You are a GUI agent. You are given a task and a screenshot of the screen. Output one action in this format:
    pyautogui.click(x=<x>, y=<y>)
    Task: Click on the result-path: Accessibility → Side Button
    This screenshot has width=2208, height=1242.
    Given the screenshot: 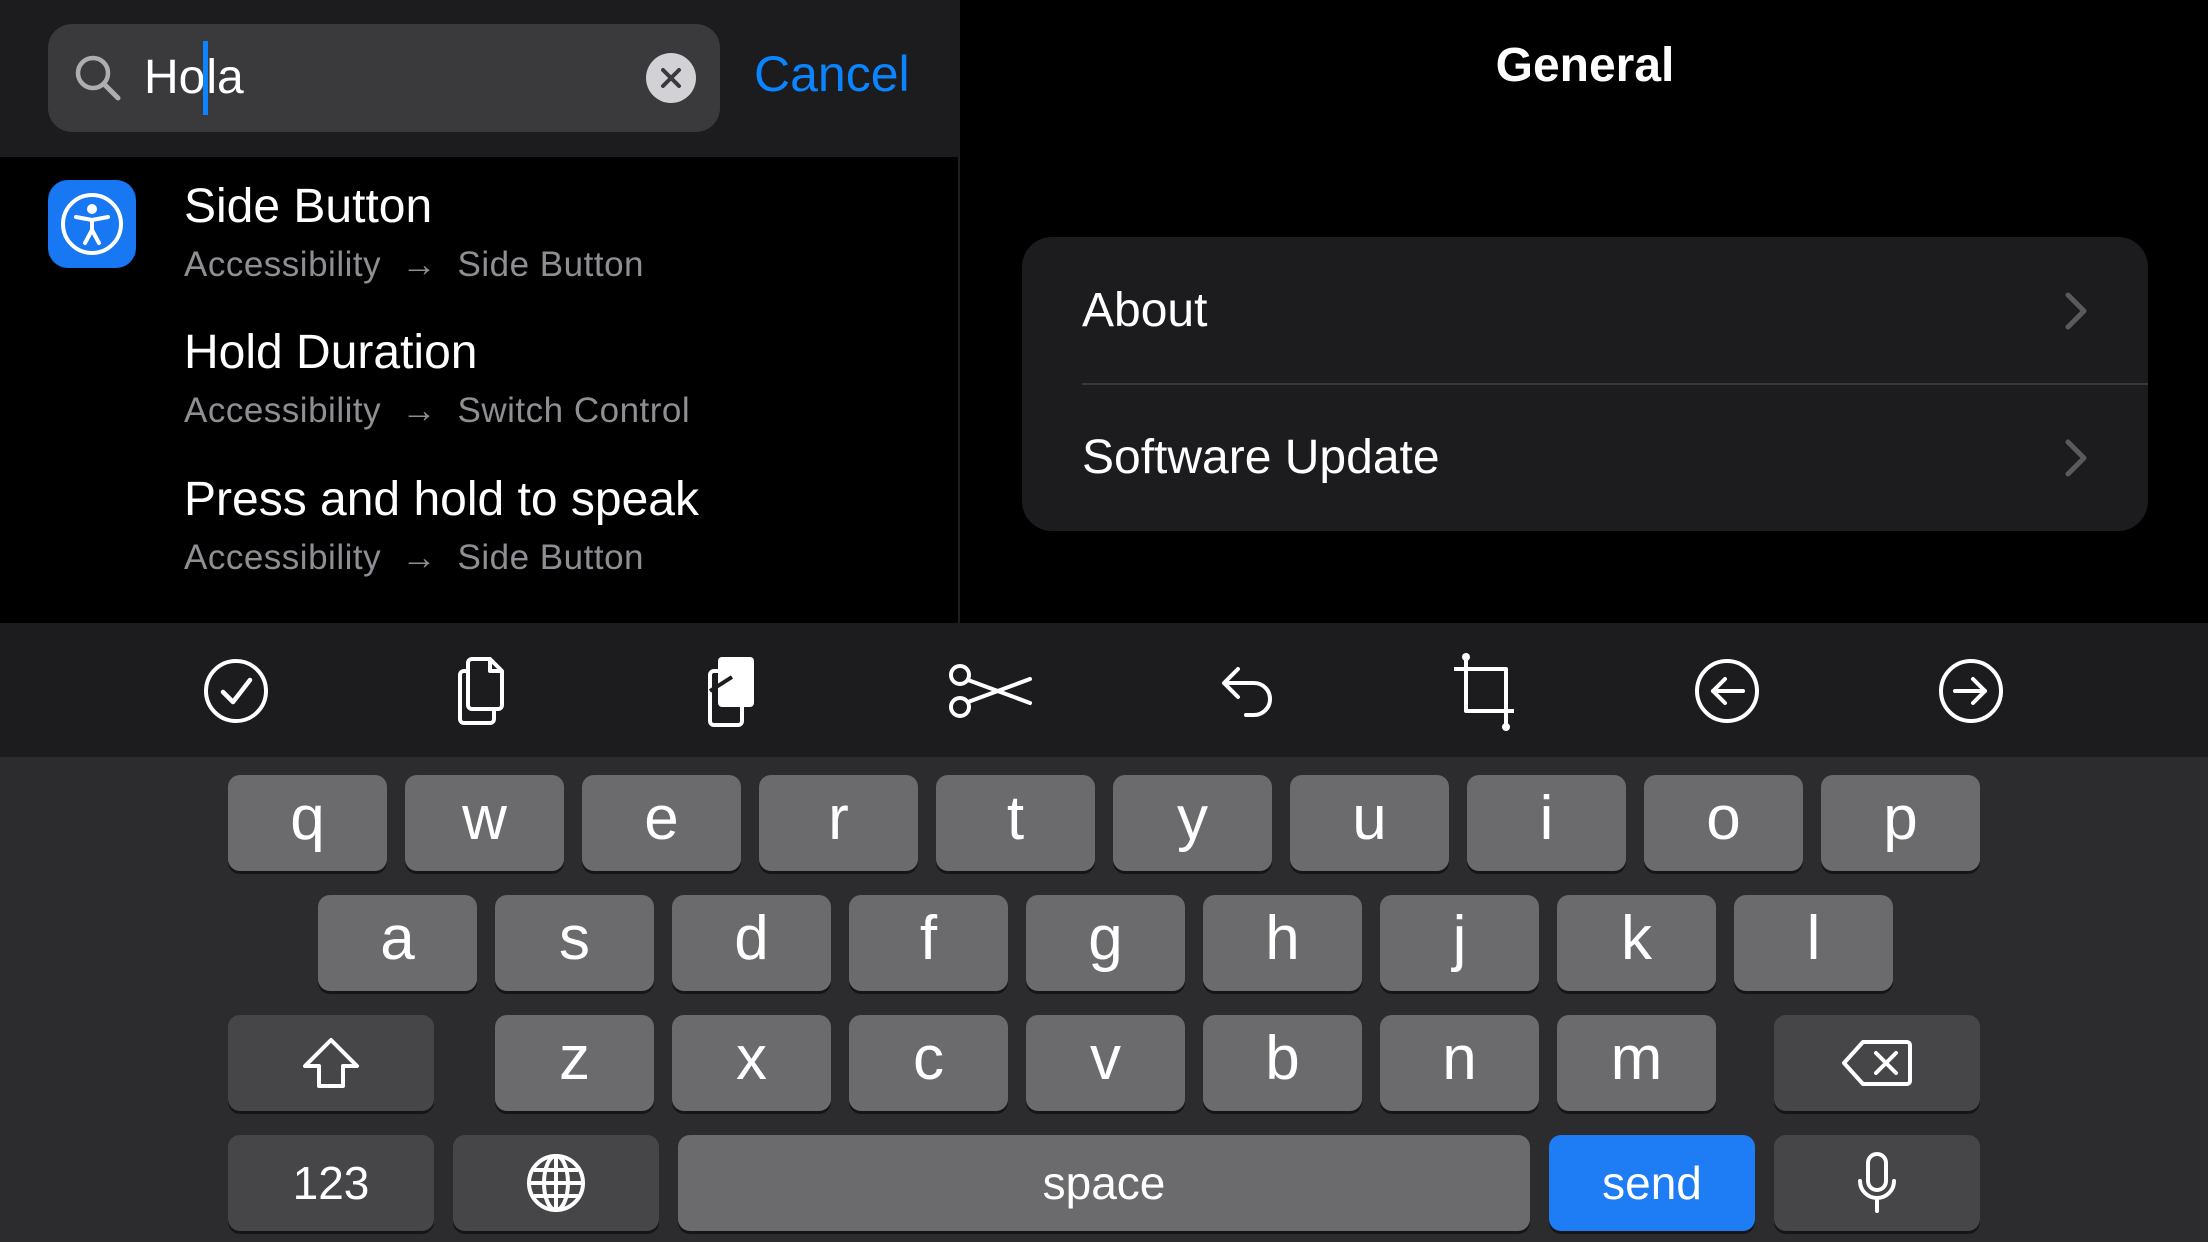 What is the action you would take?
    pyautogui.click(x=414, y=558)
    